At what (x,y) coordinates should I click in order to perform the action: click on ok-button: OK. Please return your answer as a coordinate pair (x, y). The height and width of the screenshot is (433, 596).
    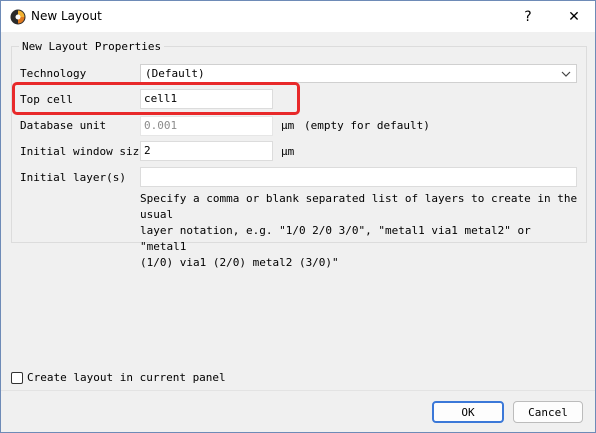
    Looking at the image, I should click on (468, 412).